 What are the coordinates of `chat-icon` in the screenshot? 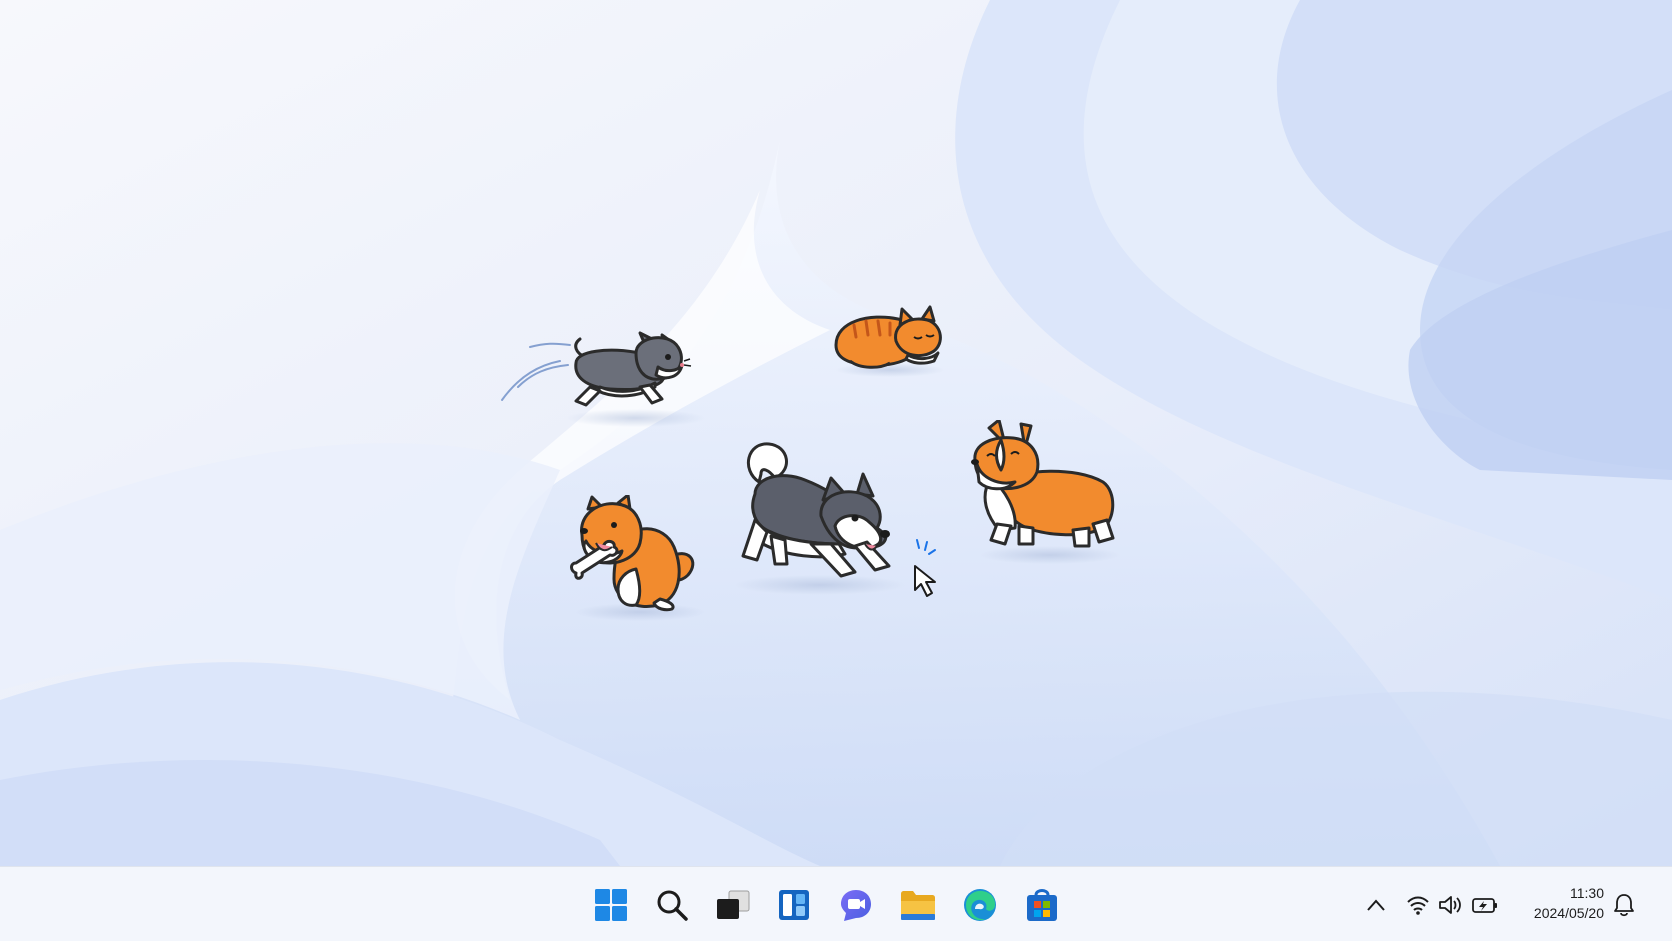 It's located at (856, 905).